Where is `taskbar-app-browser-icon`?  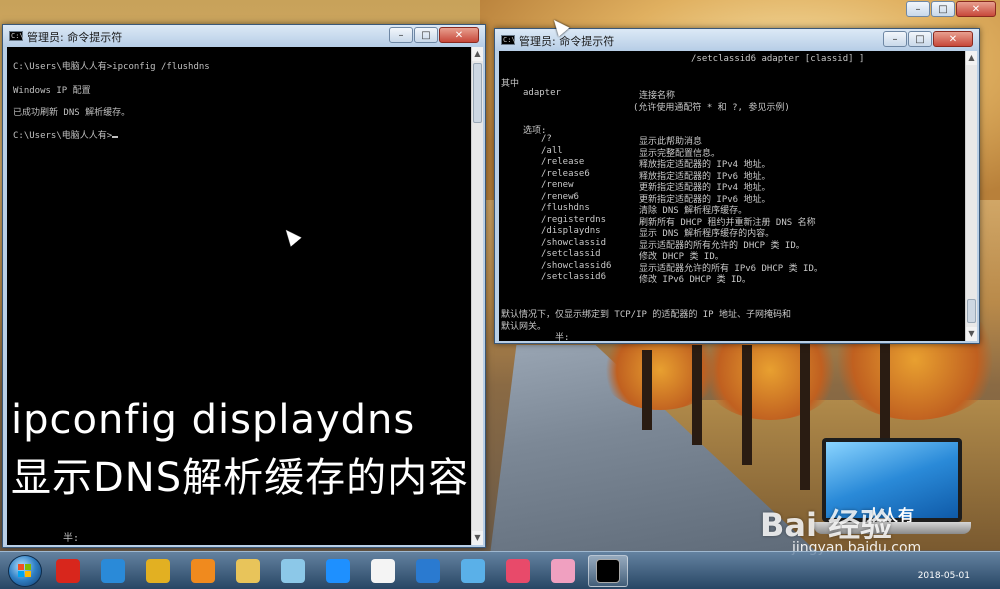
taskbar-app-browser-icon is located at coordinates (338, 571).